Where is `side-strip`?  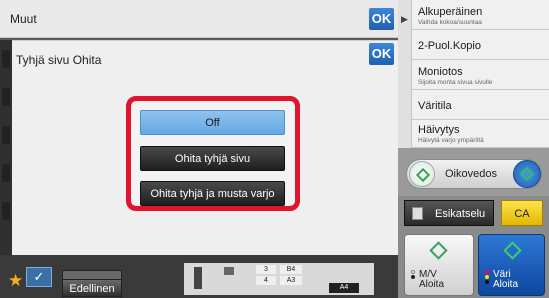
side-strip is located at coordinates (6, 147).